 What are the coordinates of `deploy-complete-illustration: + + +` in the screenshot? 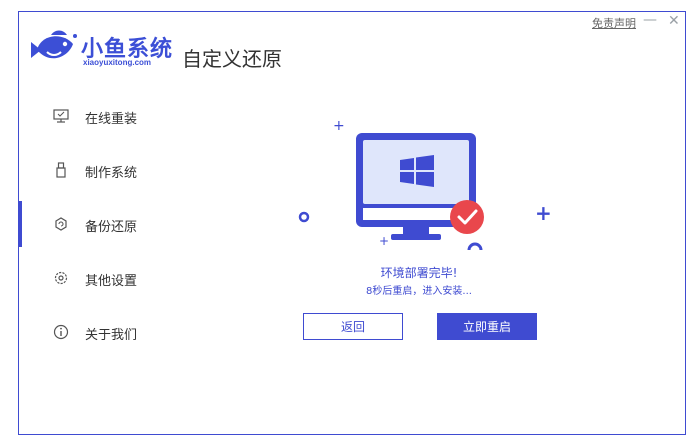 It's located at (425, 184).